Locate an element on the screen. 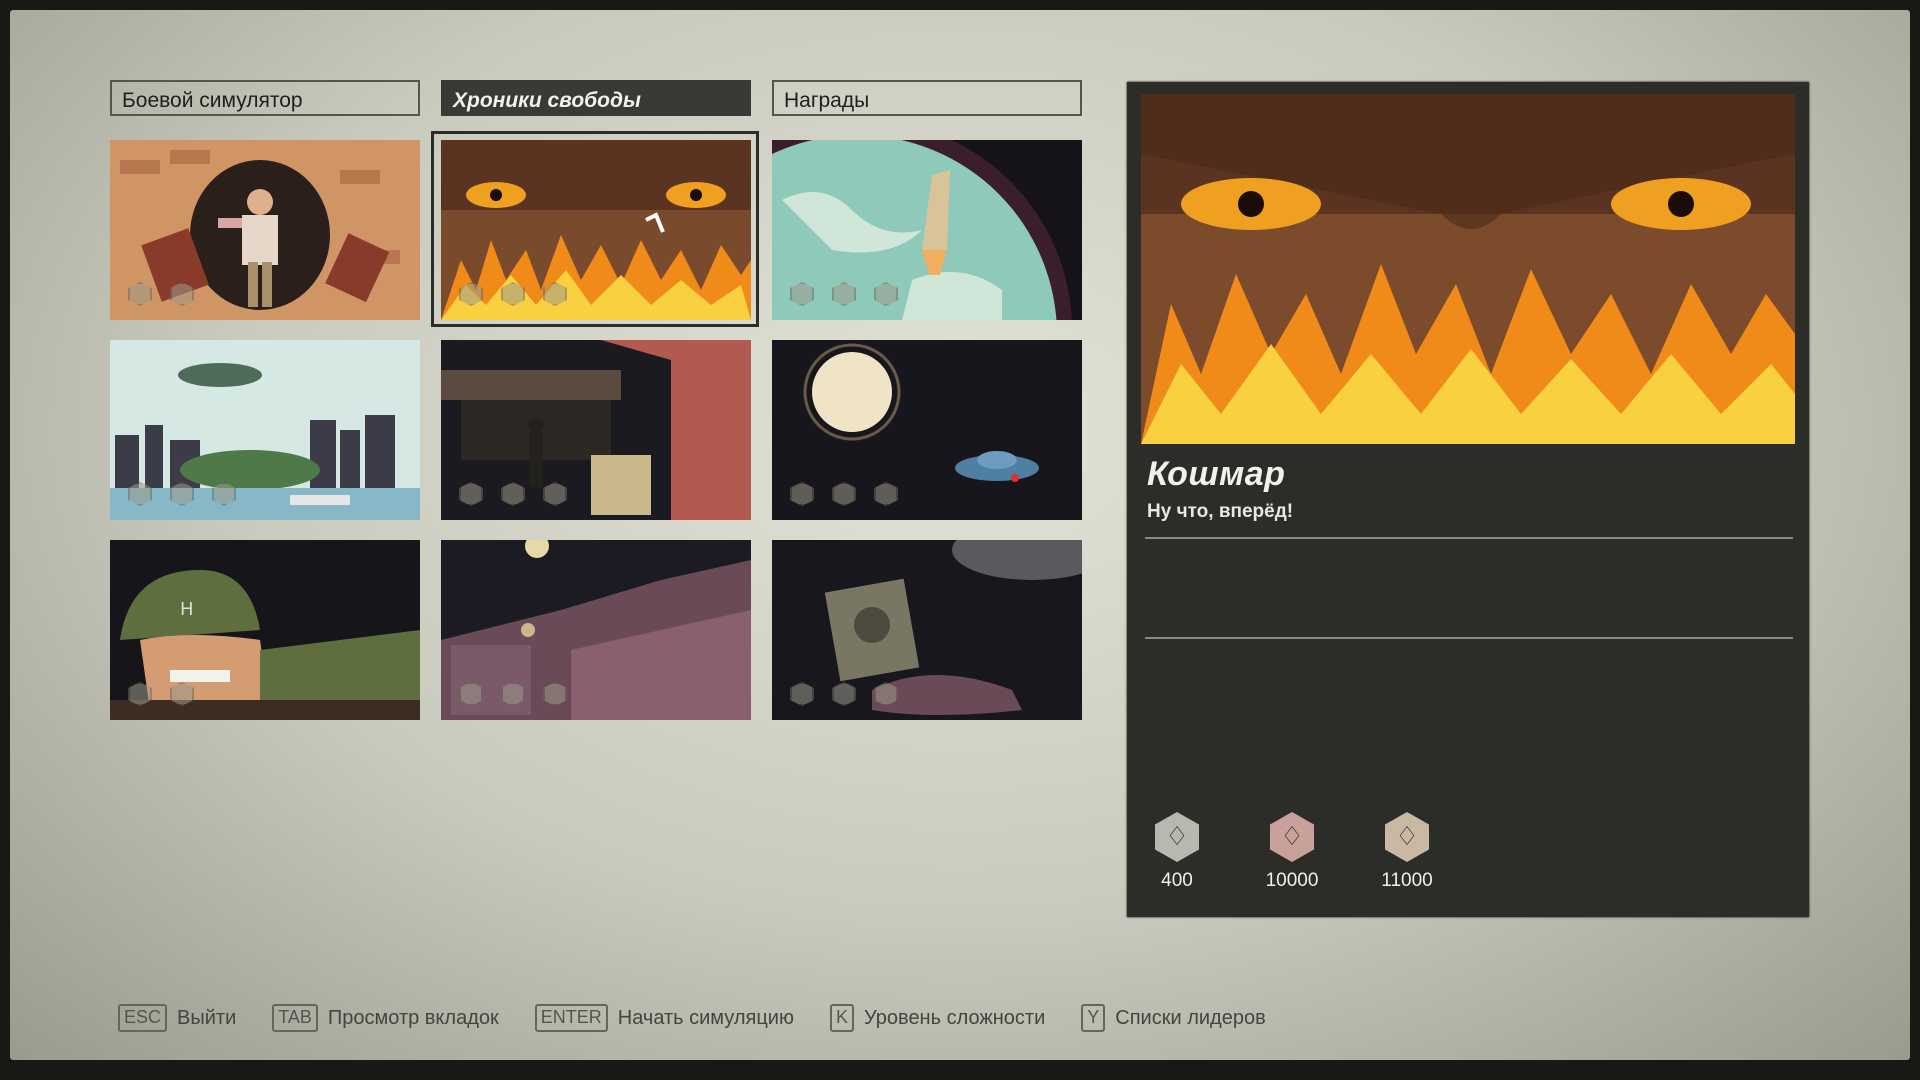 This screenshot has width=1920, height=1080. hint-start-simulation: ENTER Начать симуляцию is located at coordinates (664, 1018).